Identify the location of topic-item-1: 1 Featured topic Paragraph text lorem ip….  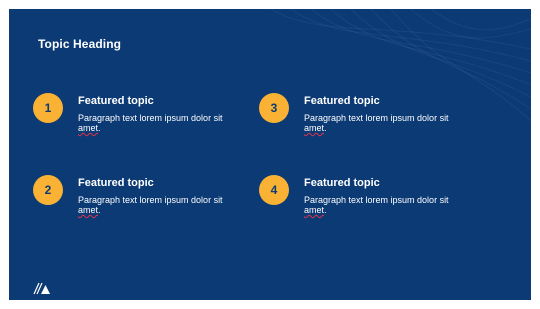
(133, 123).